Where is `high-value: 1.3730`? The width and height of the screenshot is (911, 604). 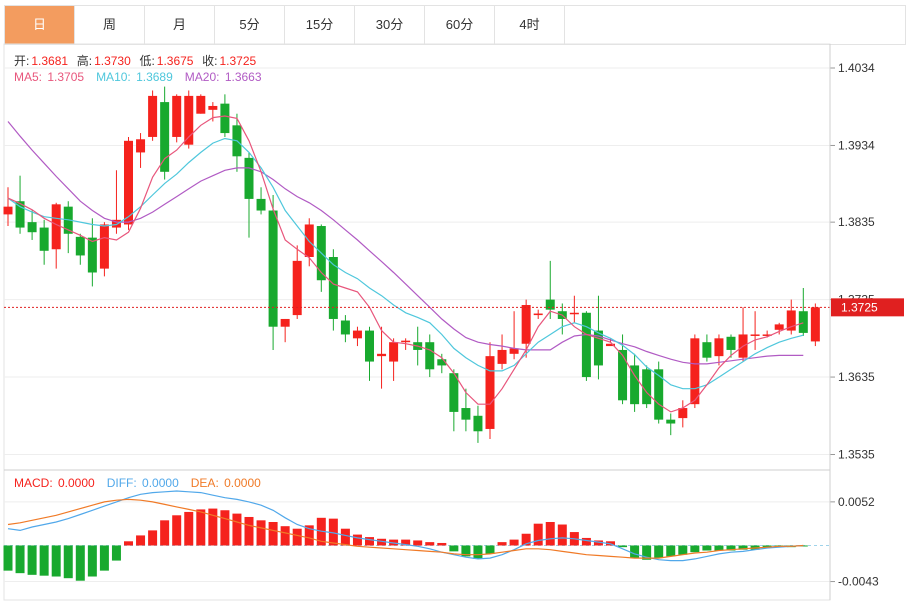 high-value: 1.3730 is located at coordinates (112, 61).